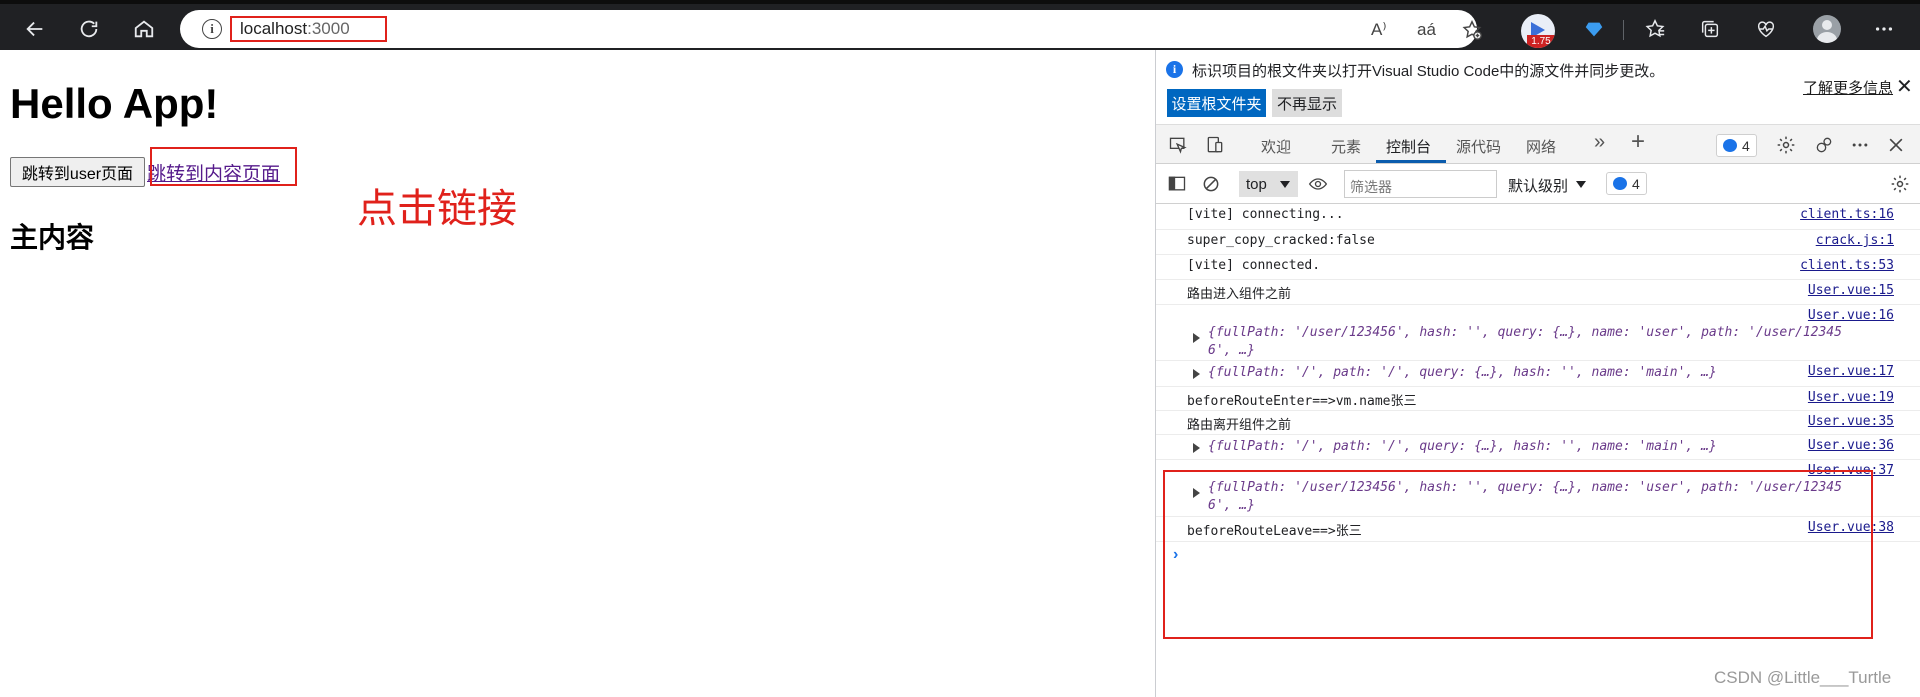  I want to click on tab-network: 网络, so click(1541, 146).